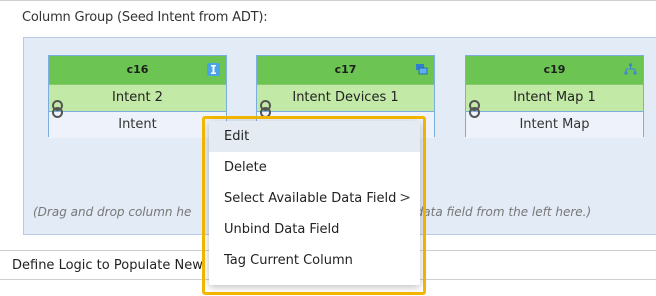  Describe the element at coordinates (314, 167) in the screenshot. I see `menu-item-delete: Delete` at that location.